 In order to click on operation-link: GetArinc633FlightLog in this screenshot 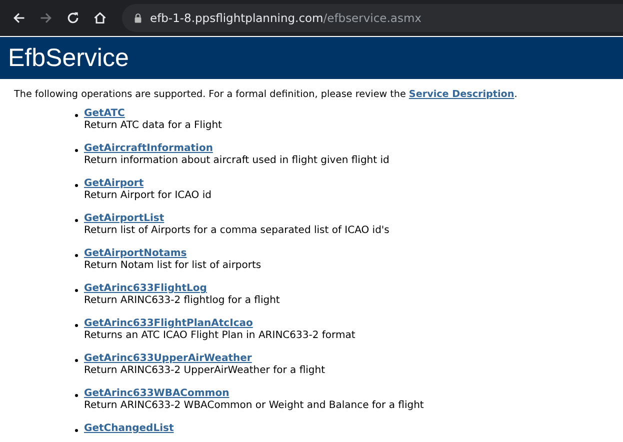, I will do `click(182, 289)`.